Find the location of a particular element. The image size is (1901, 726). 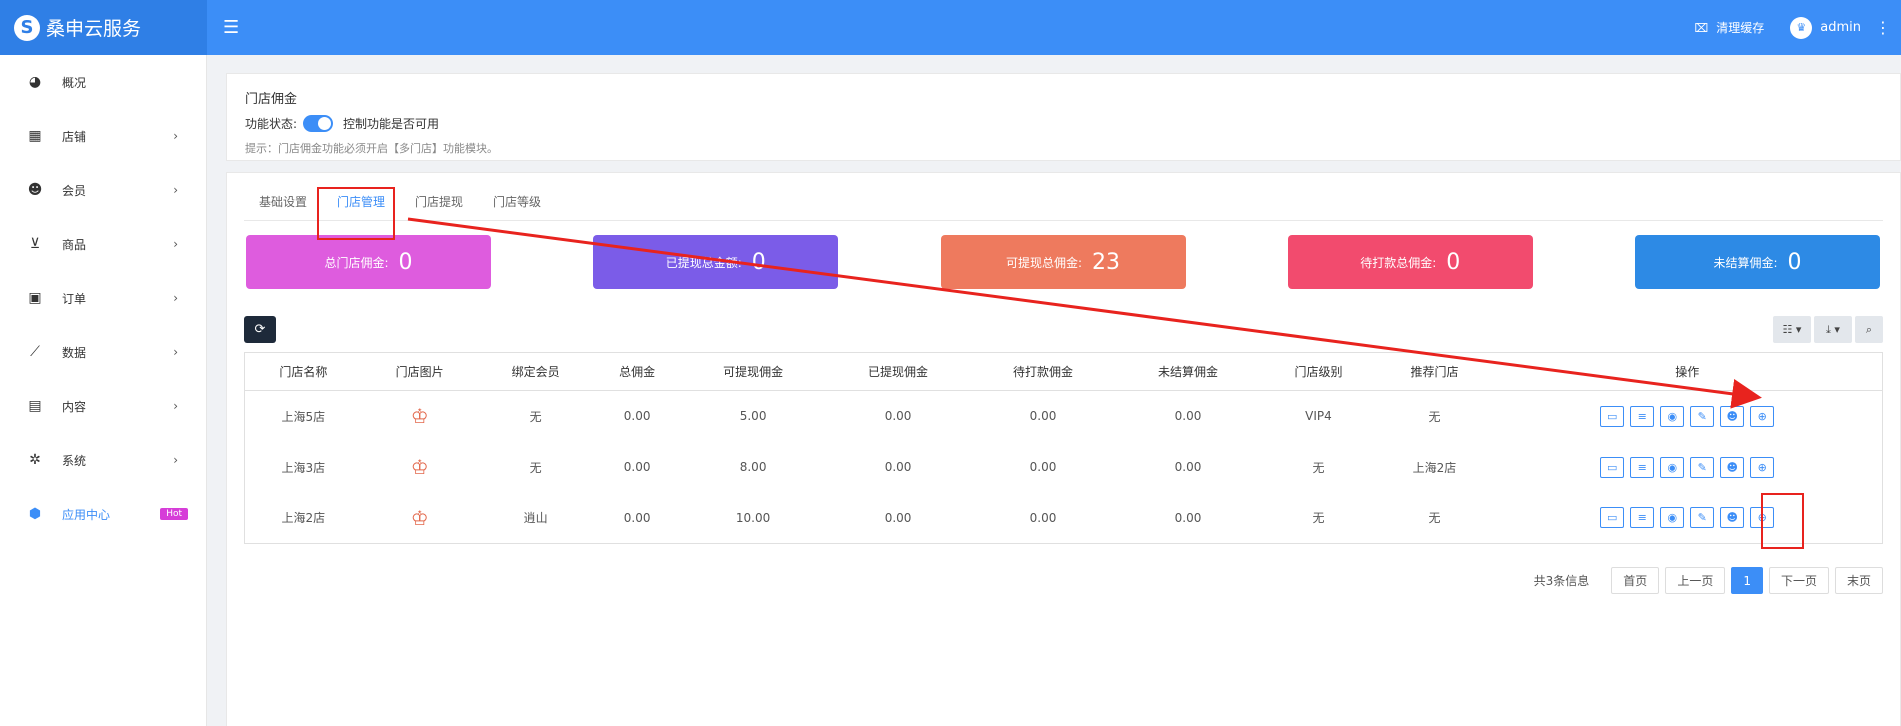

cell: 上海3店 is located at coordinates (303, 467).